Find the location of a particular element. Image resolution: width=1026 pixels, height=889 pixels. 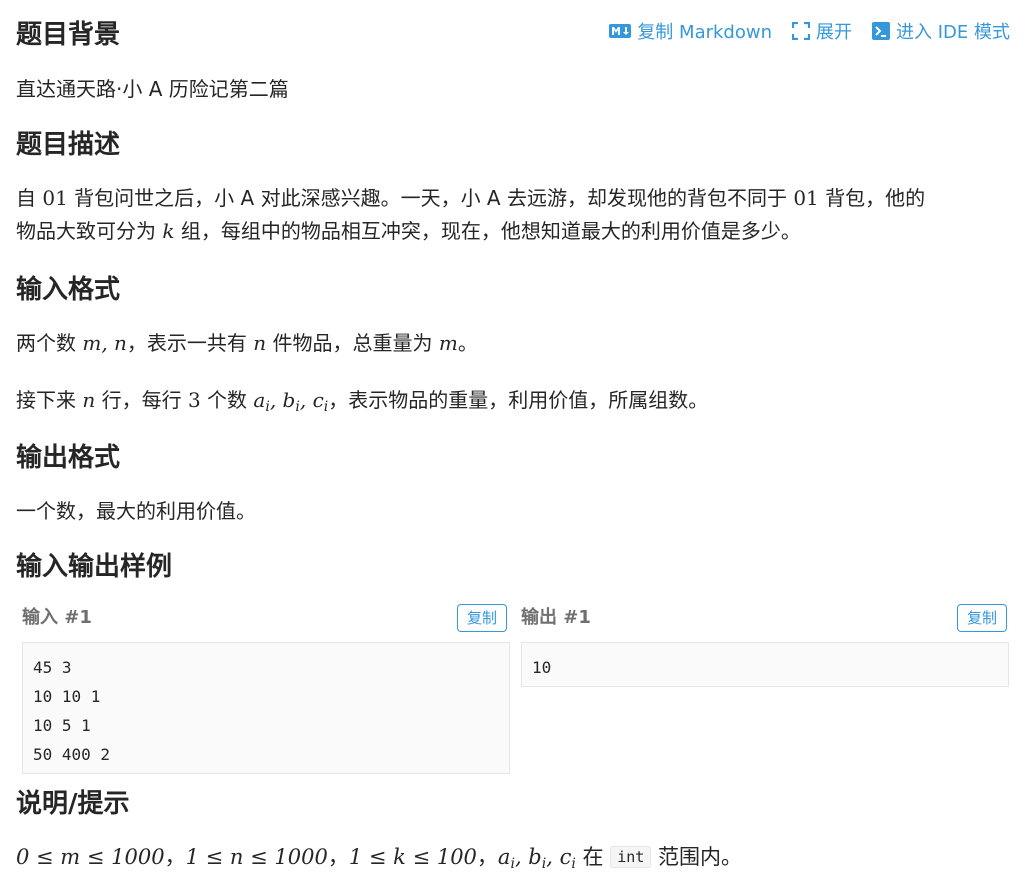

copy-markdown-label: 复制 Markdown is located at coordinates (704, 32).